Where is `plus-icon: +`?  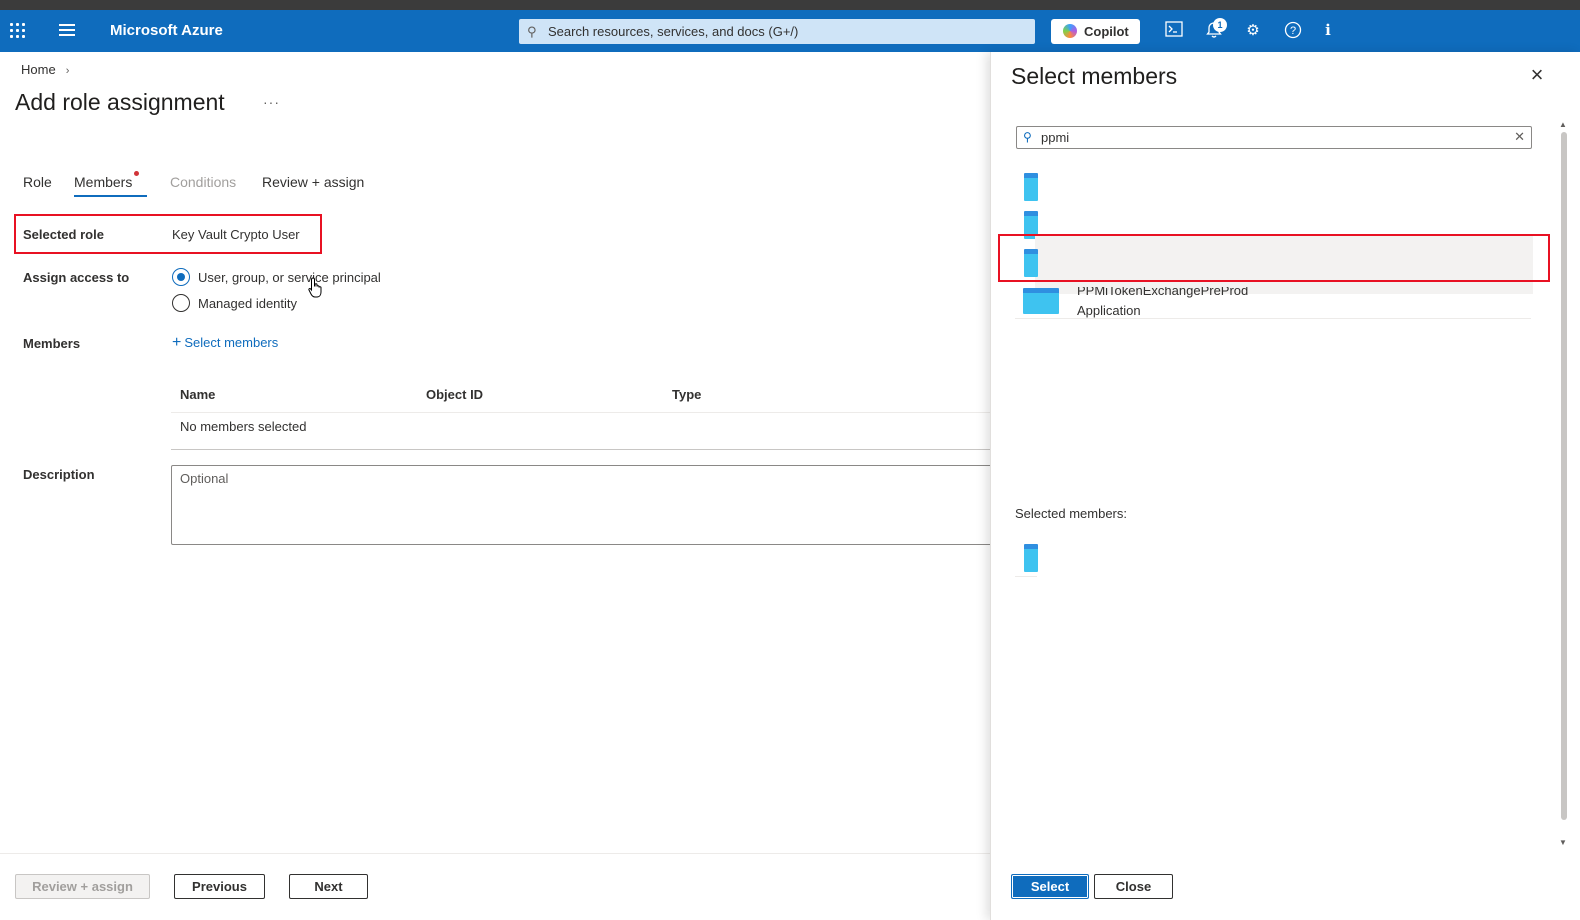 plus-icon: + is located at coordinates (177, 342).